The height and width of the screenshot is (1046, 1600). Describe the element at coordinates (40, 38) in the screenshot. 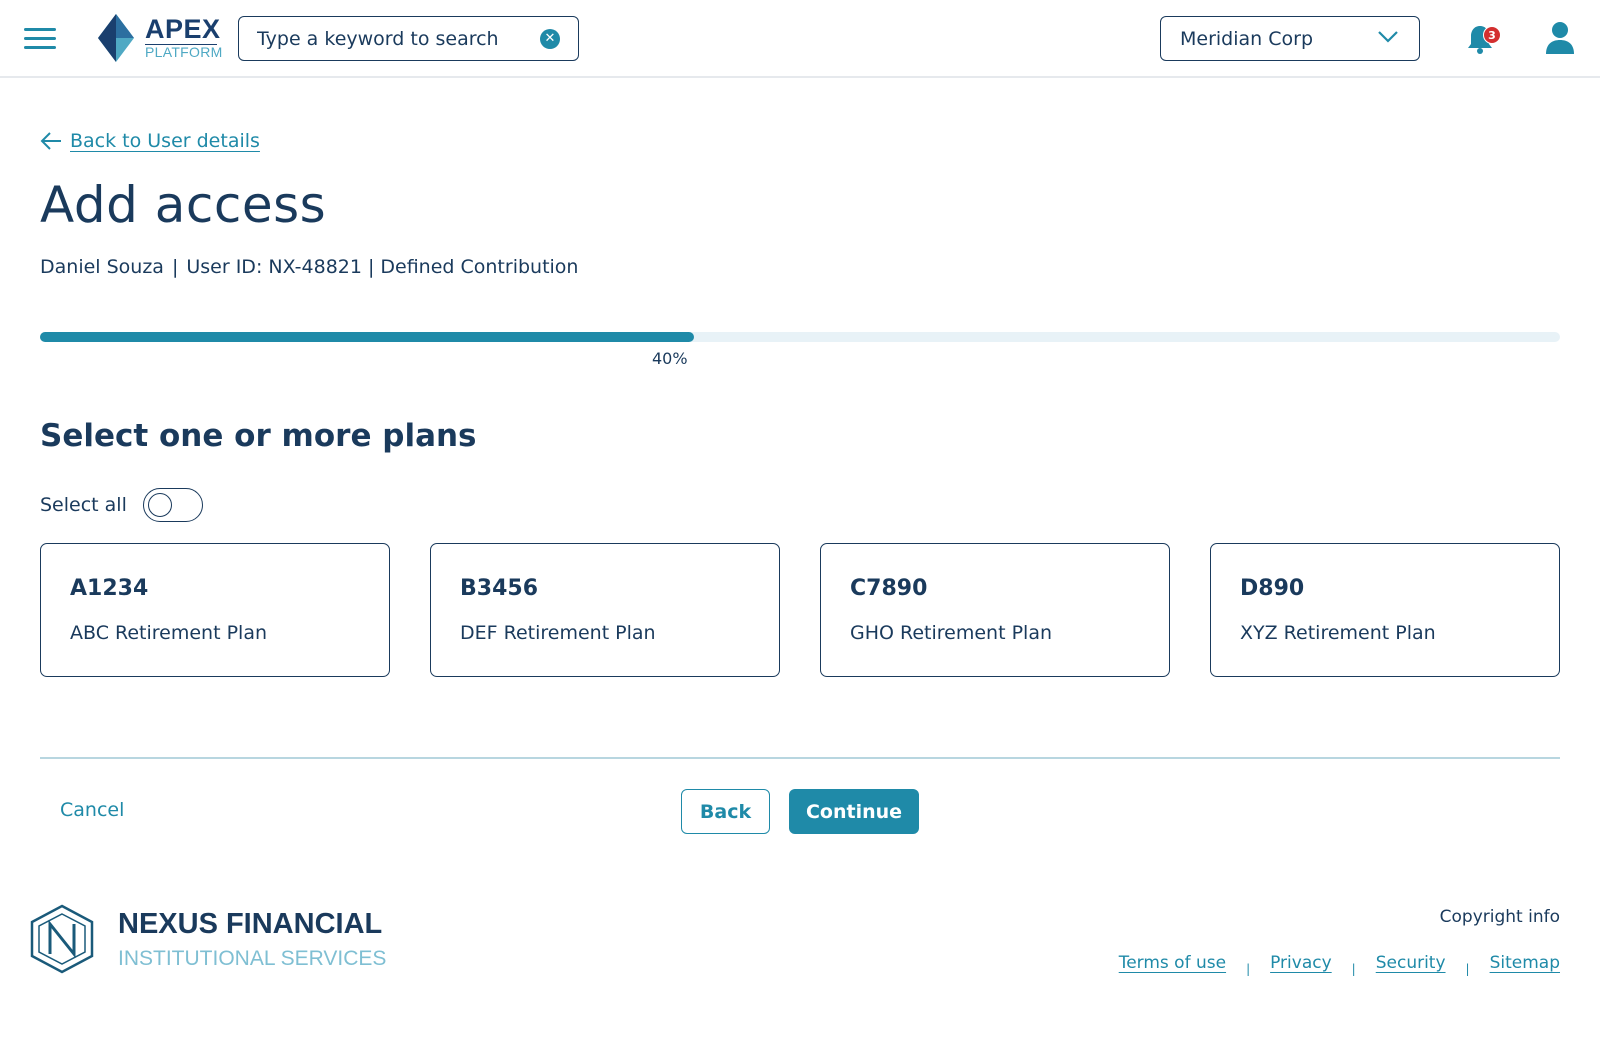

I see `hamburger-menu-icon` at that location.